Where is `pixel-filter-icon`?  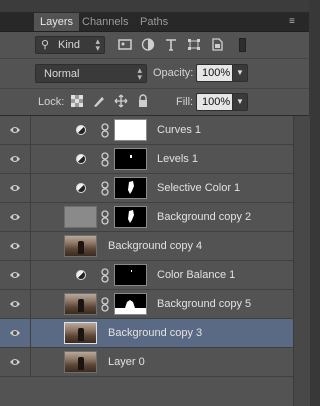
pixel-filter-icon is located at coordinates (125, 44).